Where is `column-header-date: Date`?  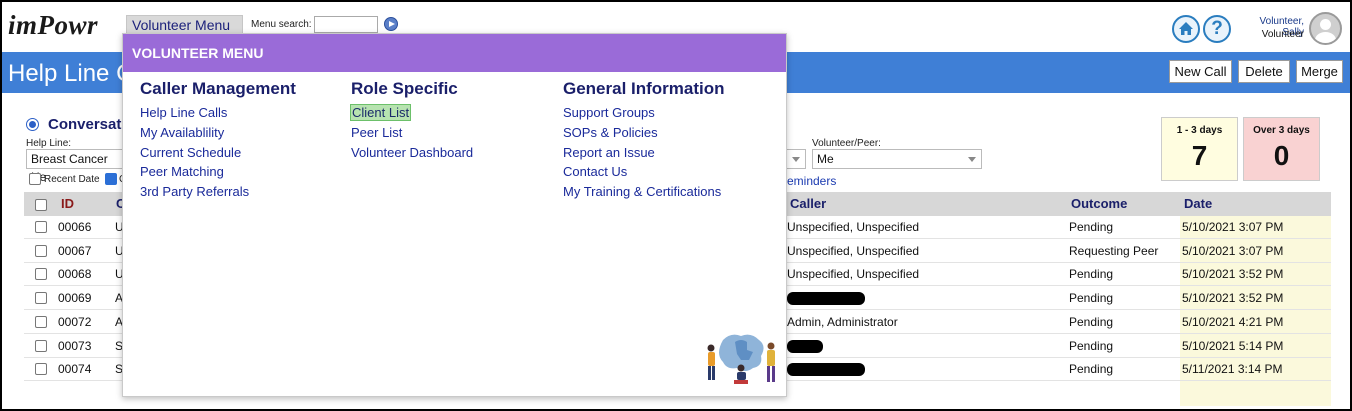
column-header-date: Date is located at coordinates (1198, 203).